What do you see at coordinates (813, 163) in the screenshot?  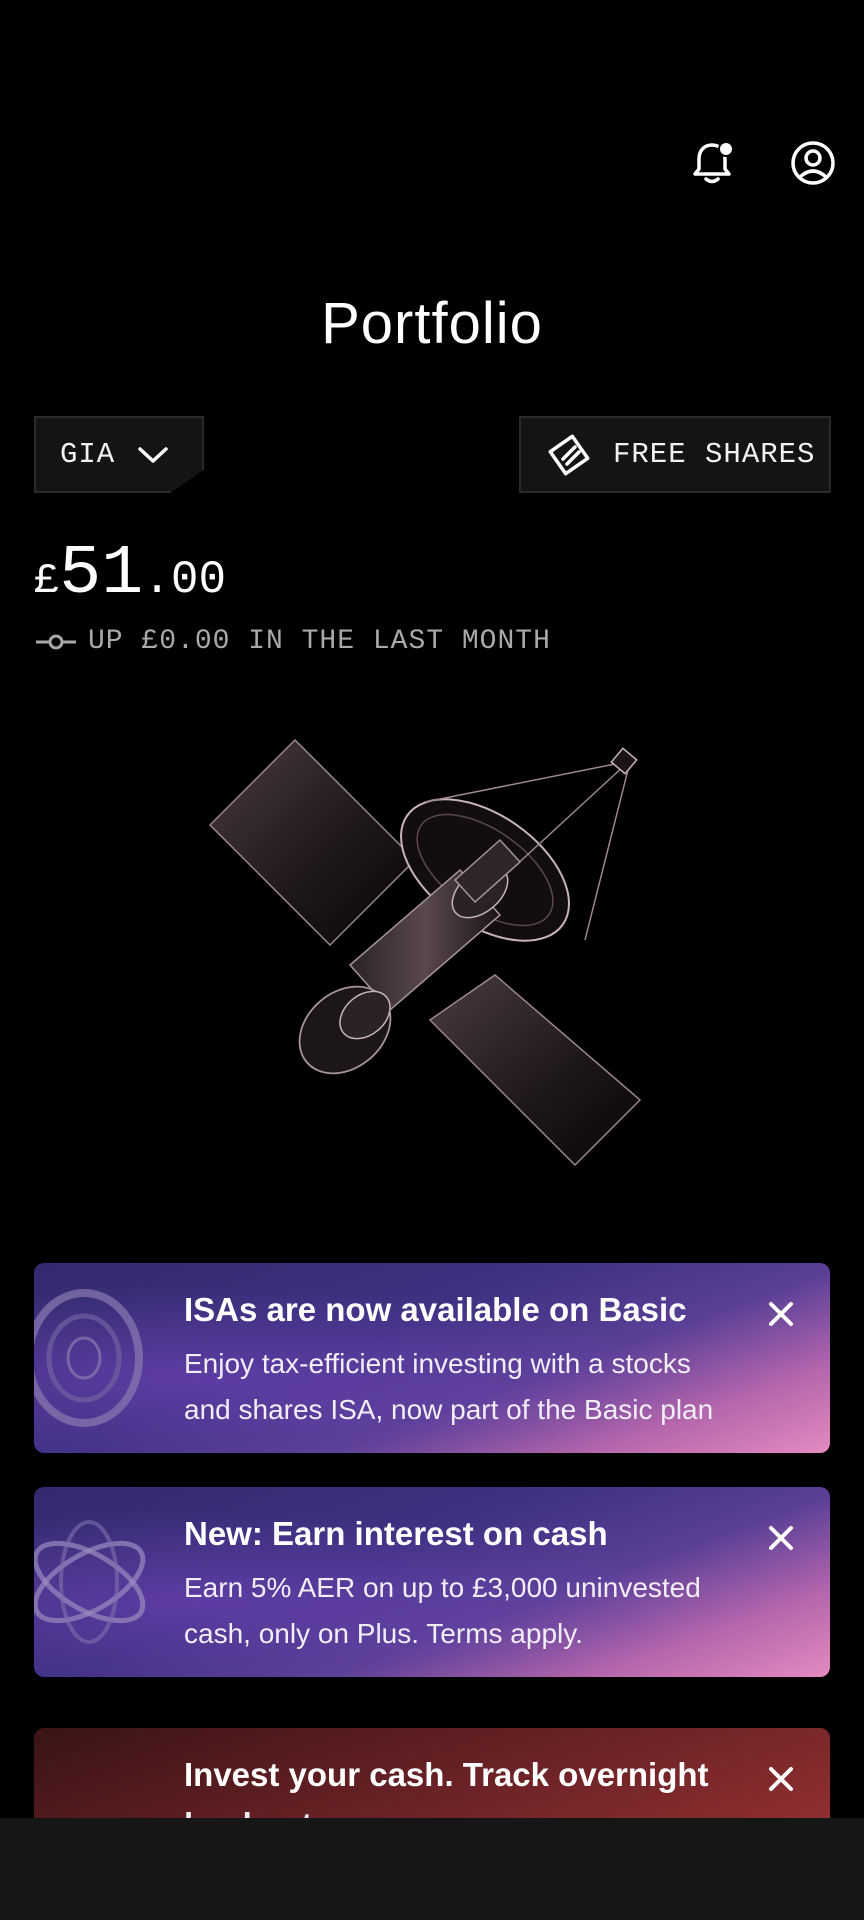 I see `profile-icon` at bounding box center [813, 163].